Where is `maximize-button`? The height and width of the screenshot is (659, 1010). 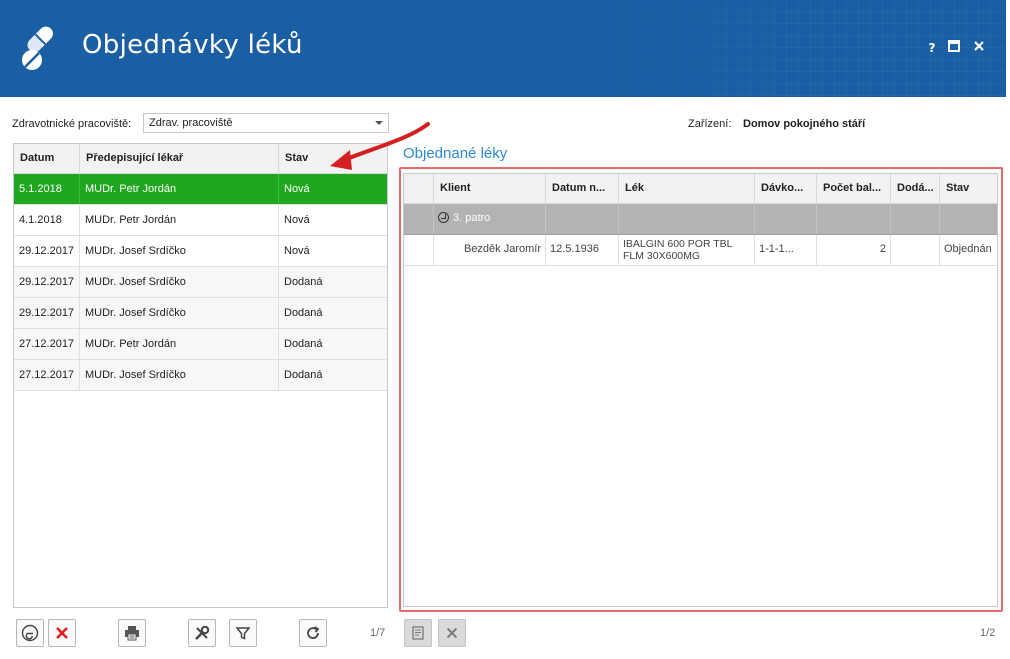 maximize-button is located at coordinates (954, 48).